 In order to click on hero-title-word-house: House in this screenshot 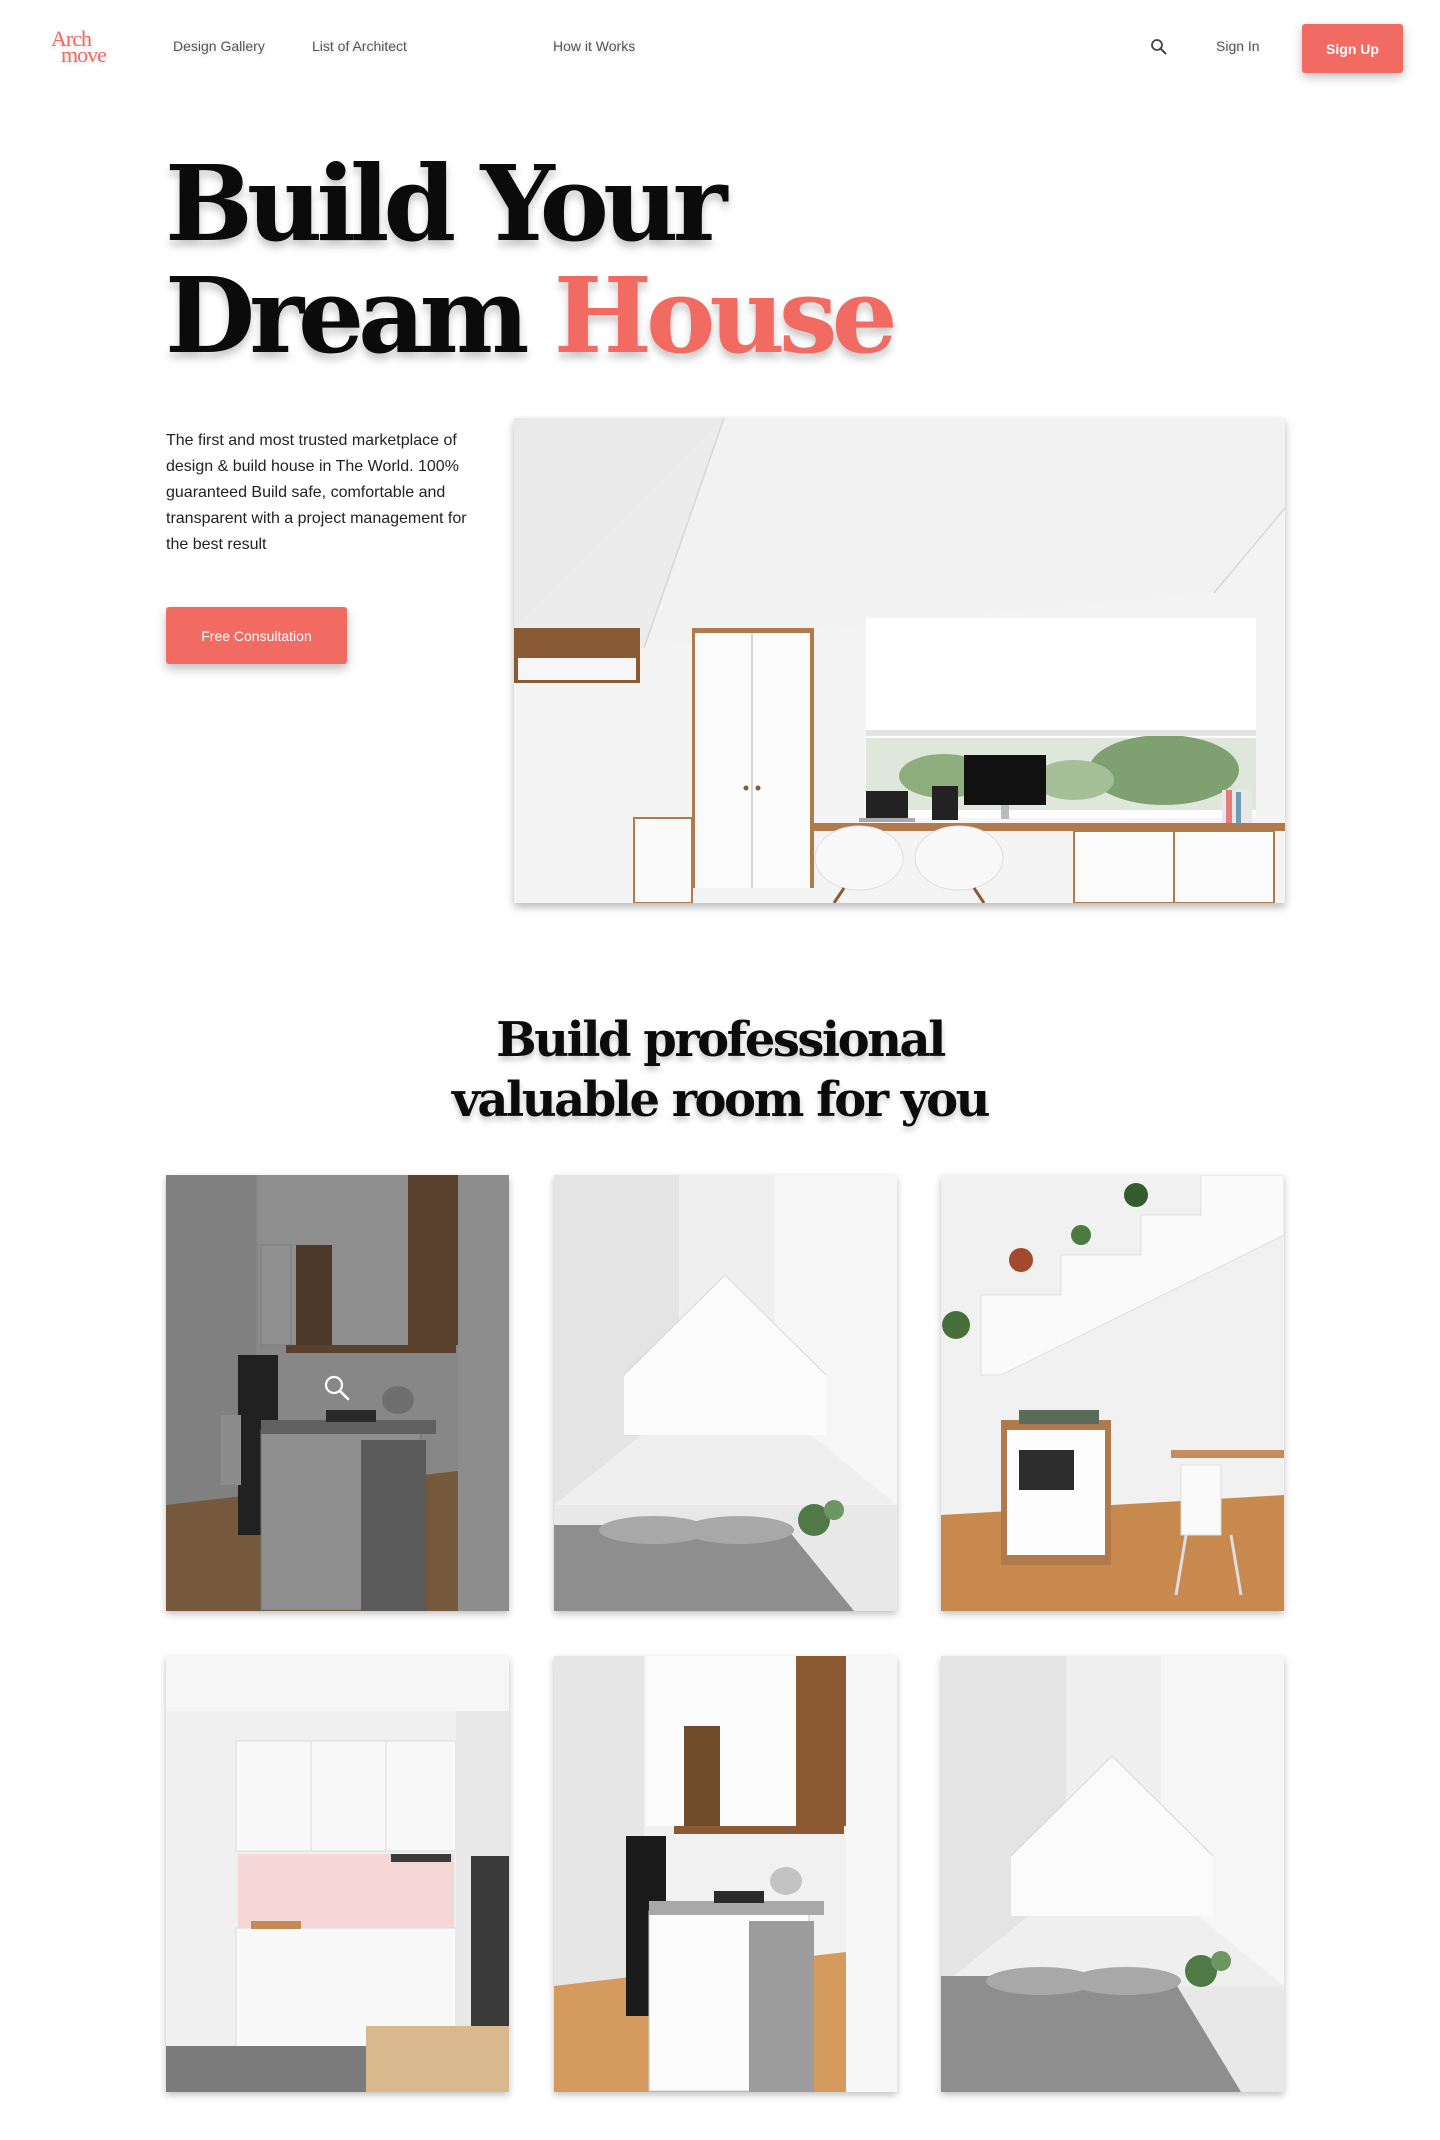, I will do `click(725, 315)`.